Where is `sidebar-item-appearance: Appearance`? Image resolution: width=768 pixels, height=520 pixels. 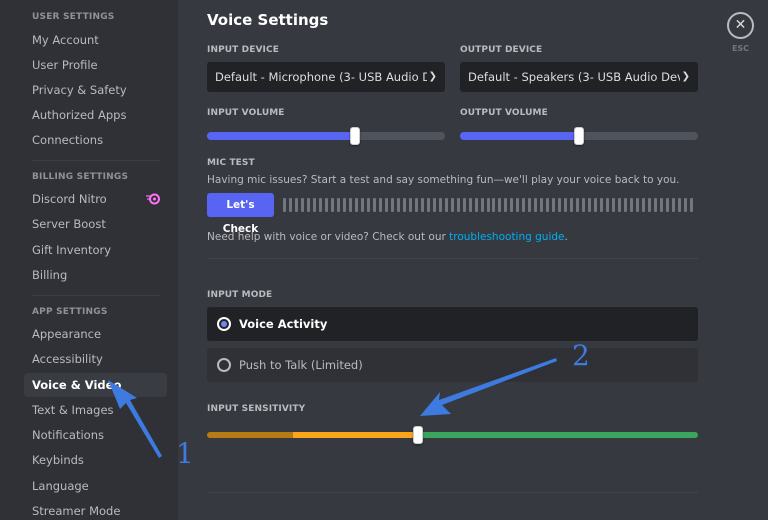
sidebar-item-appearance: Appearance is located at coordinates (95, 334).